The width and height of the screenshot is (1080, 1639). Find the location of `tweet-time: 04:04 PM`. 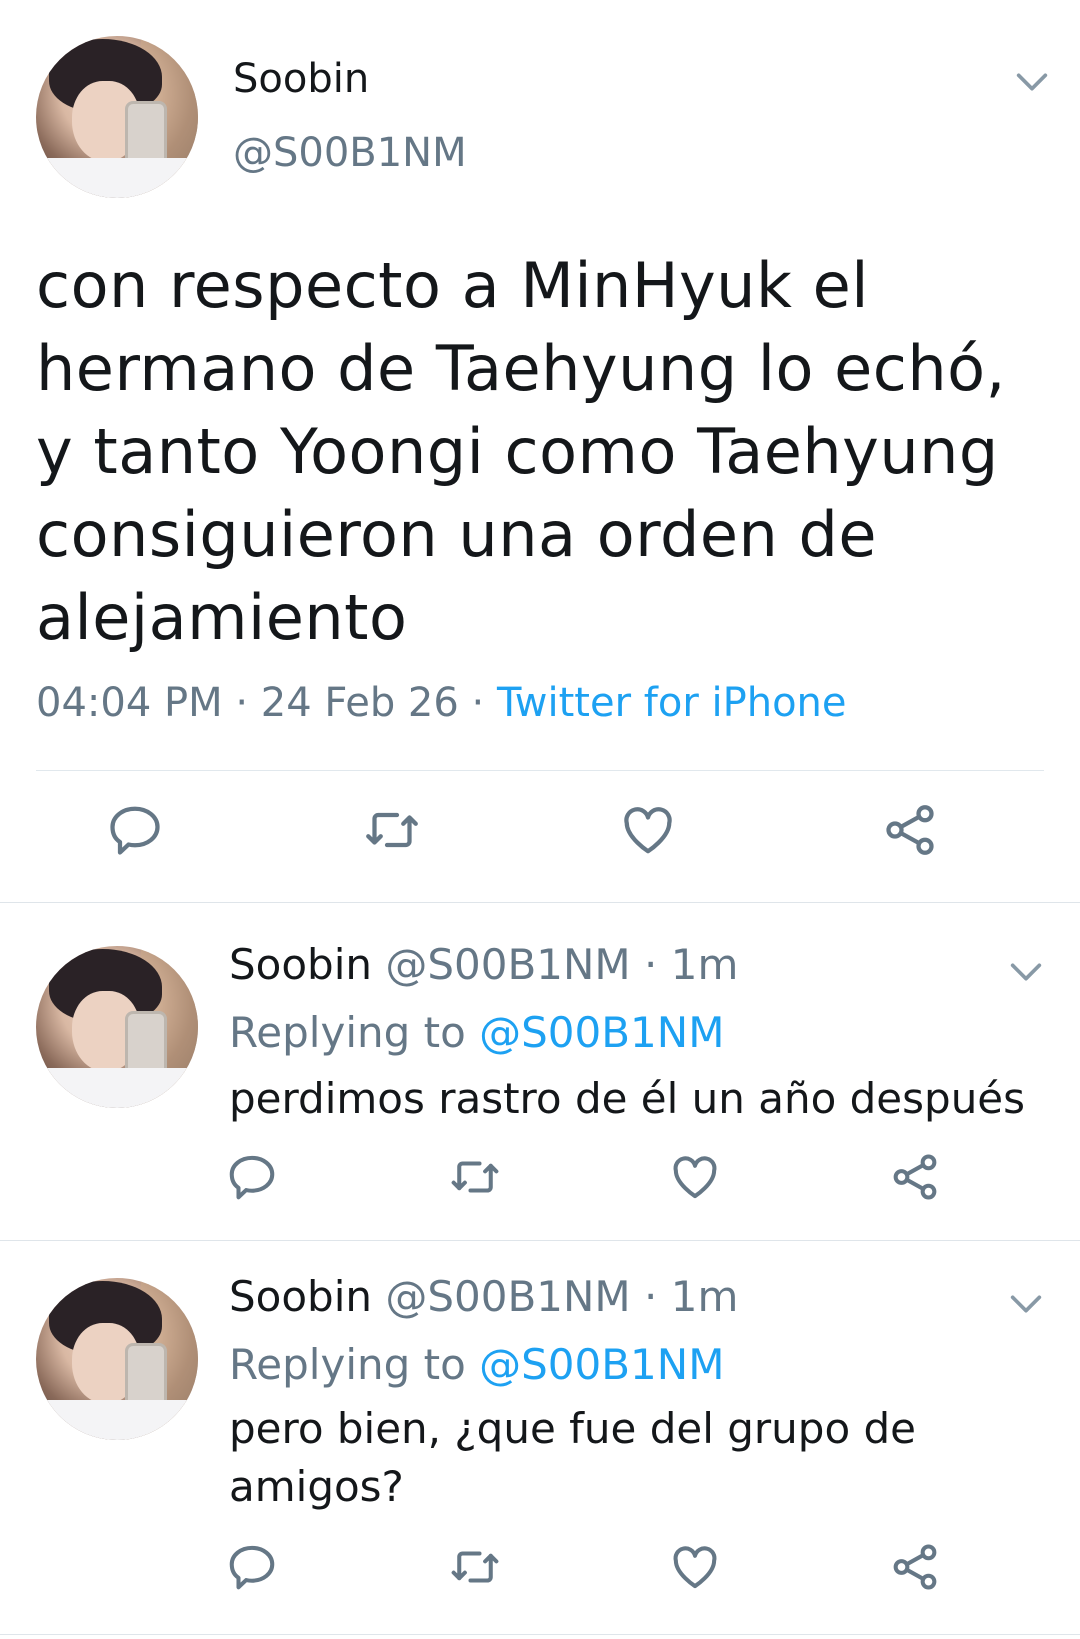

tweet-time: 04:04 PM is located at coordinates (129, 703).